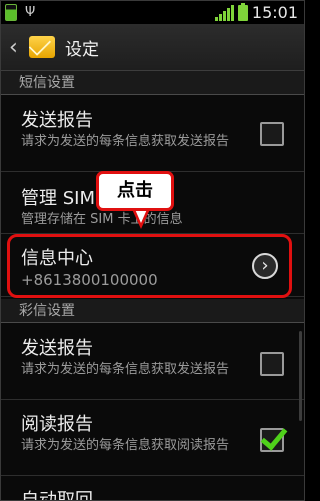 This screenshot has width=320, height=501. I want to click on mms-read-report-checkbox, so click(272, 440).